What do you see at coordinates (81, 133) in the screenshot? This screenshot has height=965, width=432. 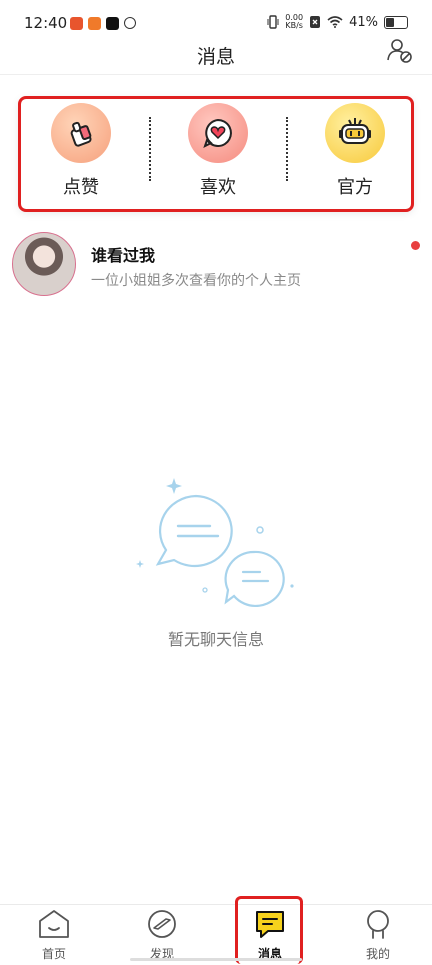 I see `thumbs-up-icon` at bounding box center [81, 133].